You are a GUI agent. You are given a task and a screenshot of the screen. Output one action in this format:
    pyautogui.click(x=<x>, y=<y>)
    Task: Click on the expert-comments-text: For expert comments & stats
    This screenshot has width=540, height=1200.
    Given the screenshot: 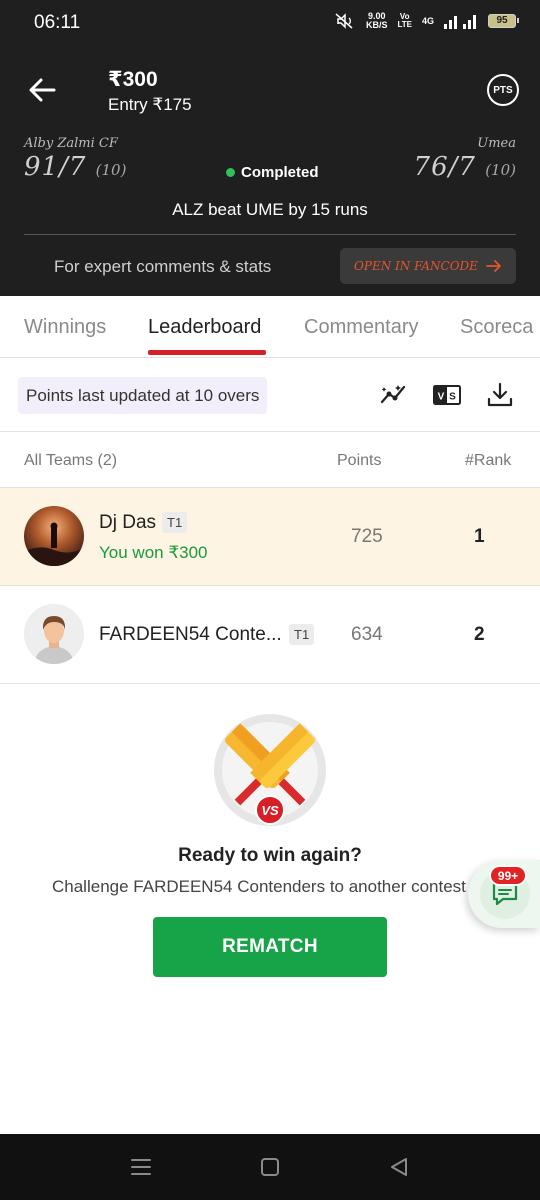 What is the action you would take?
    pyautogui.click(x=163, y=266)
    